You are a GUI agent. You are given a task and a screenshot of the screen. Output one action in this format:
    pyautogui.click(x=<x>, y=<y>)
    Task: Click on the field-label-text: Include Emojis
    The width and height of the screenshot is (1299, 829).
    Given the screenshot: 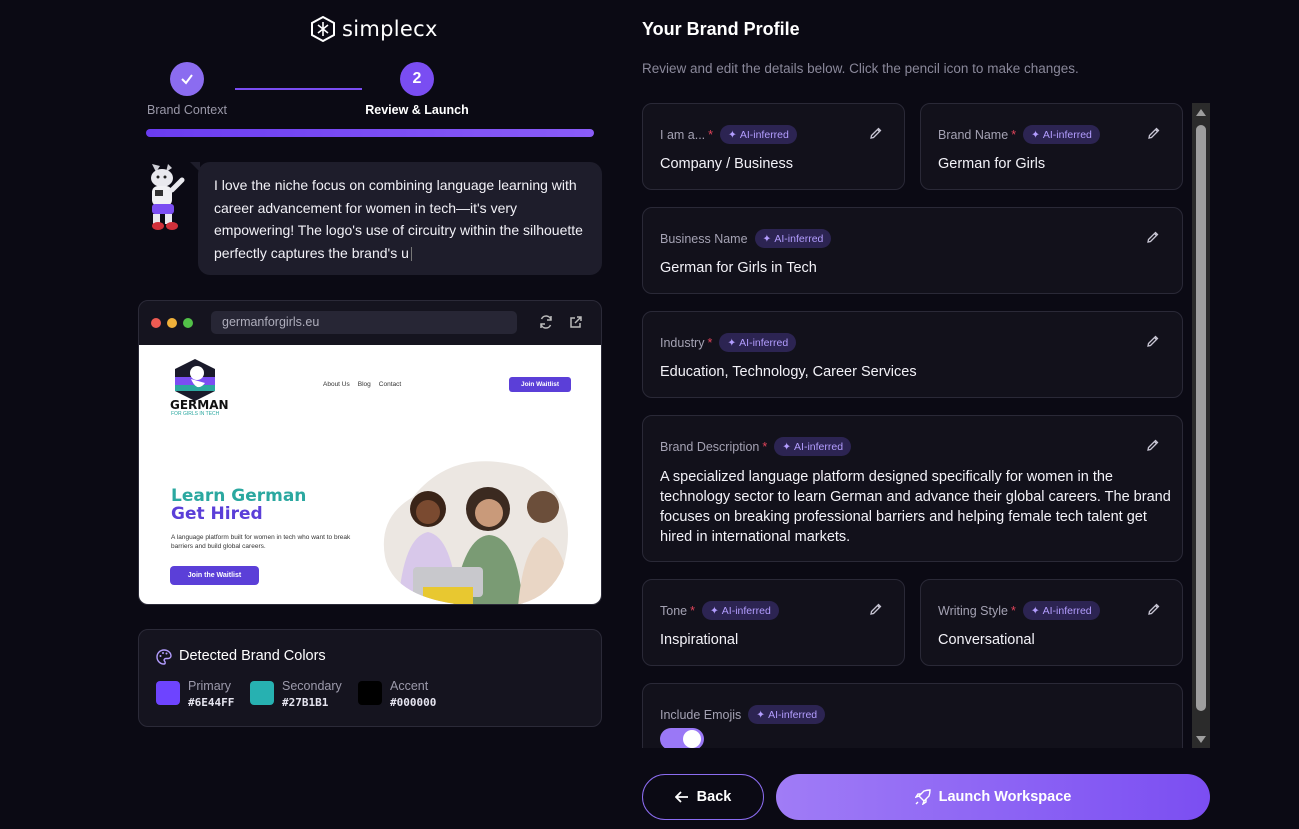 What is the action you would take?
    pyautogui.click(x=701, y=714)
    